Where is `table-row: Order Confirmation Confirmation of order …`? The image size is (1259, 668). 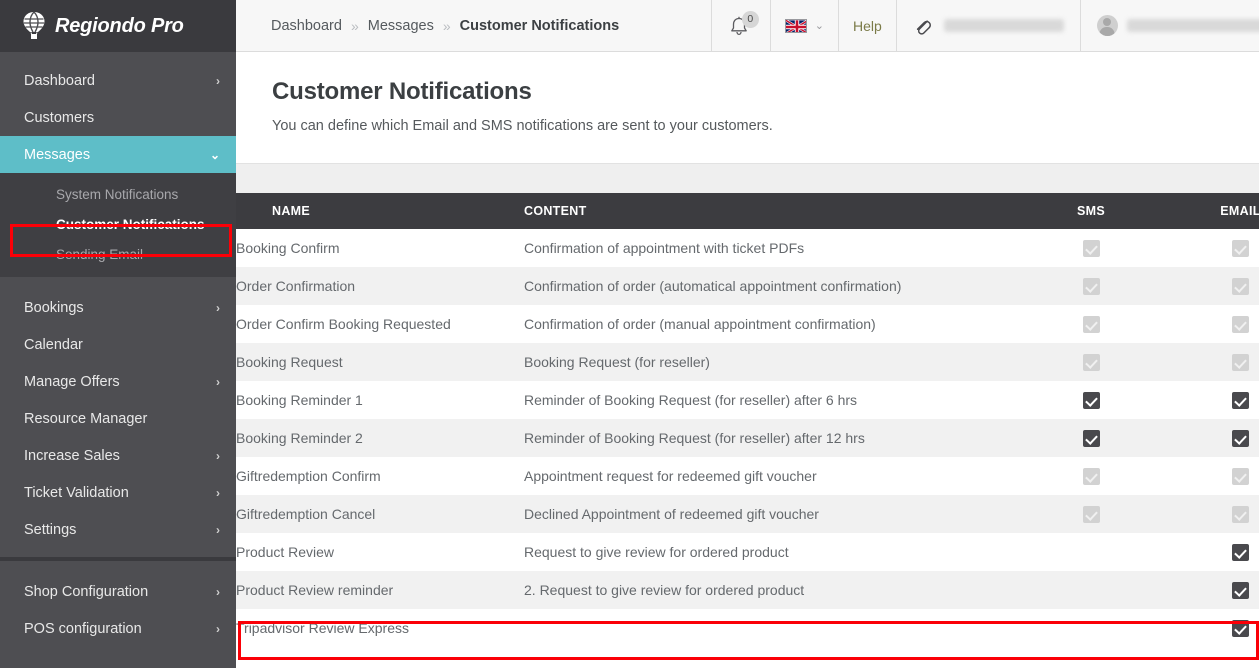
table-row: Order Confirmation Confirmation of order … is located at coordinates (747, 286).